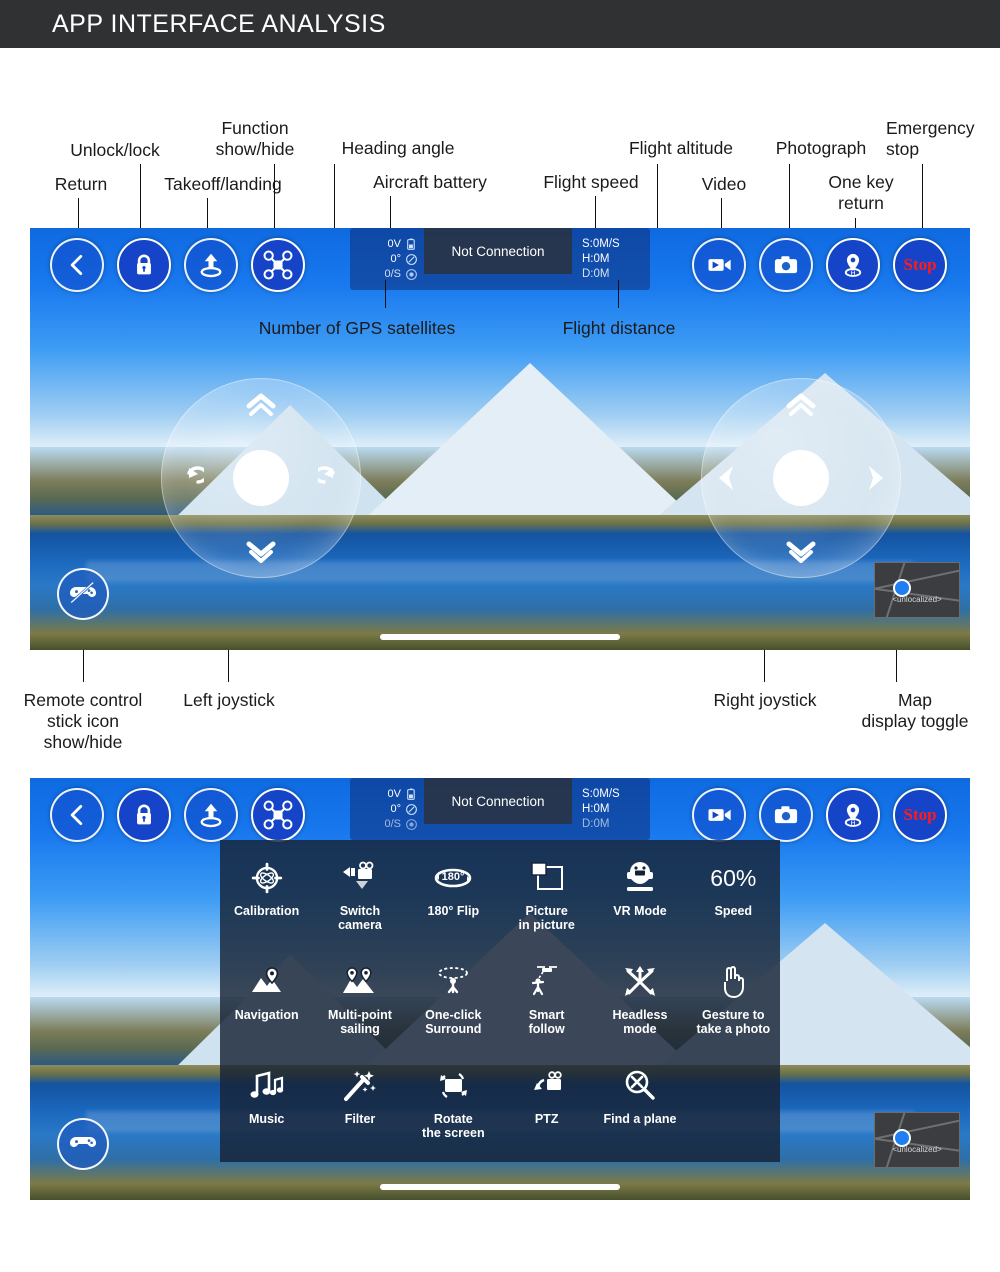 This screenshot has width=1000, height=1272. Describe the element at coordinates (640, 1118) in the screenshot. I see `menu-item-label: Find a plane` at that location.